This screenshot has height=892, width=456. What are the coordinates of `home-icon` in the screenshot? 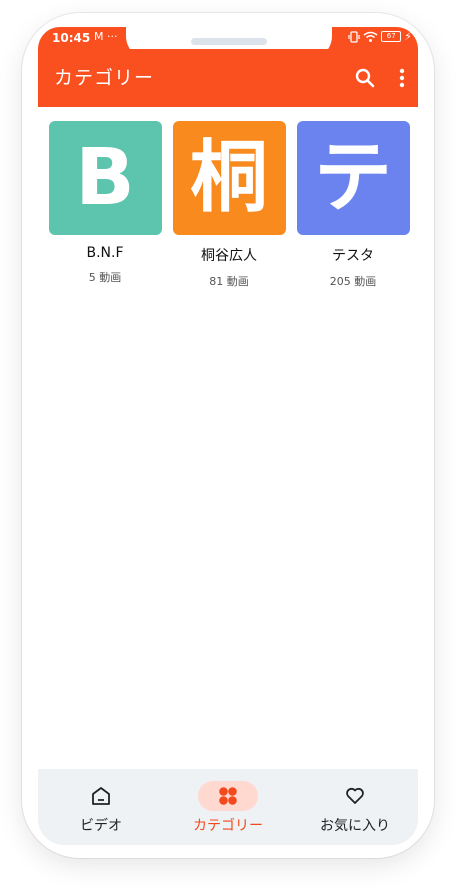 It's located at (101, 796).